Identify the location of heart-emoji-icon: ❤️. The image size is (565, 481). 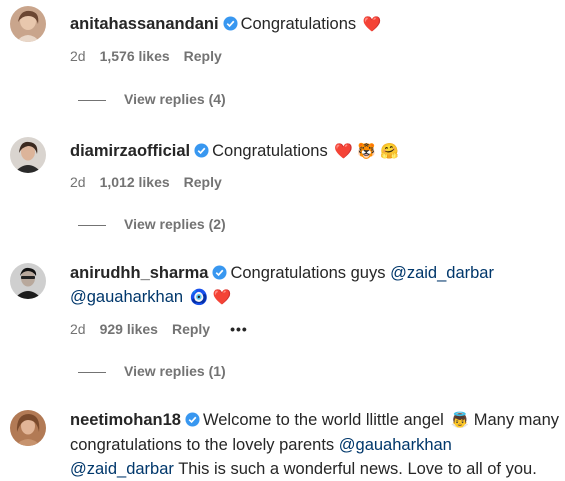
(372, 24).